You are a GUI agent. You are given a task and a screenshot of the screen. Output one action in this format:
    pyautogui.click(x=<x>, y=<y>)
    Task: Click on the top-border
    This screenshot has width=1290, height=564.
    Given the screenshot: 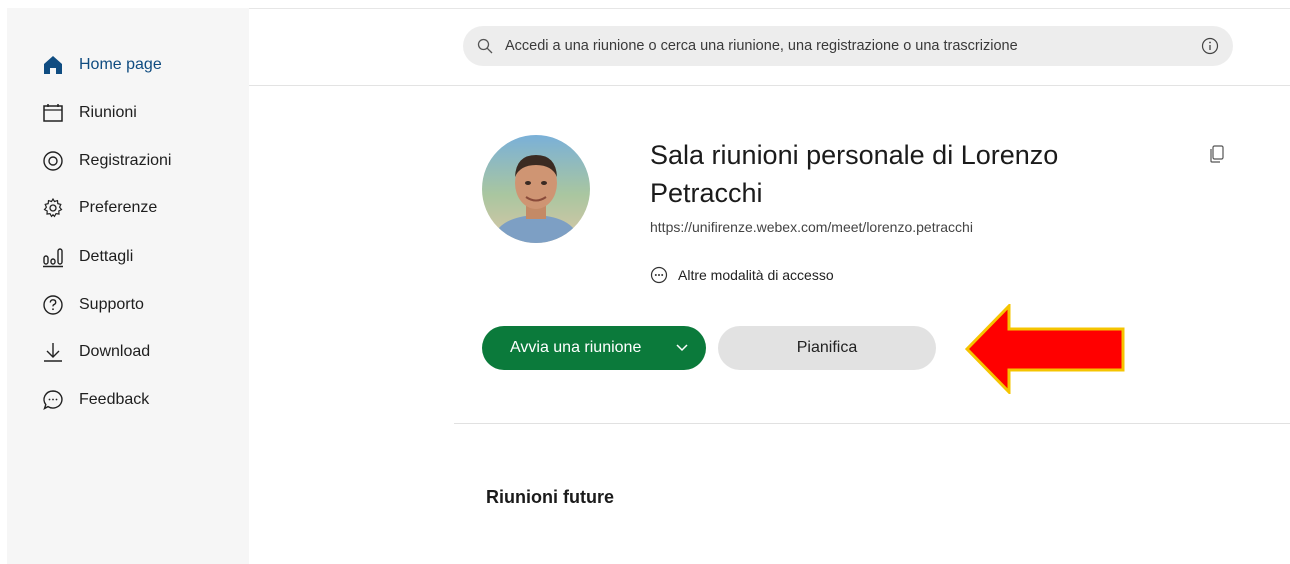 What is the action you would take?
    pyautogui.click(x=769, y=8)
    